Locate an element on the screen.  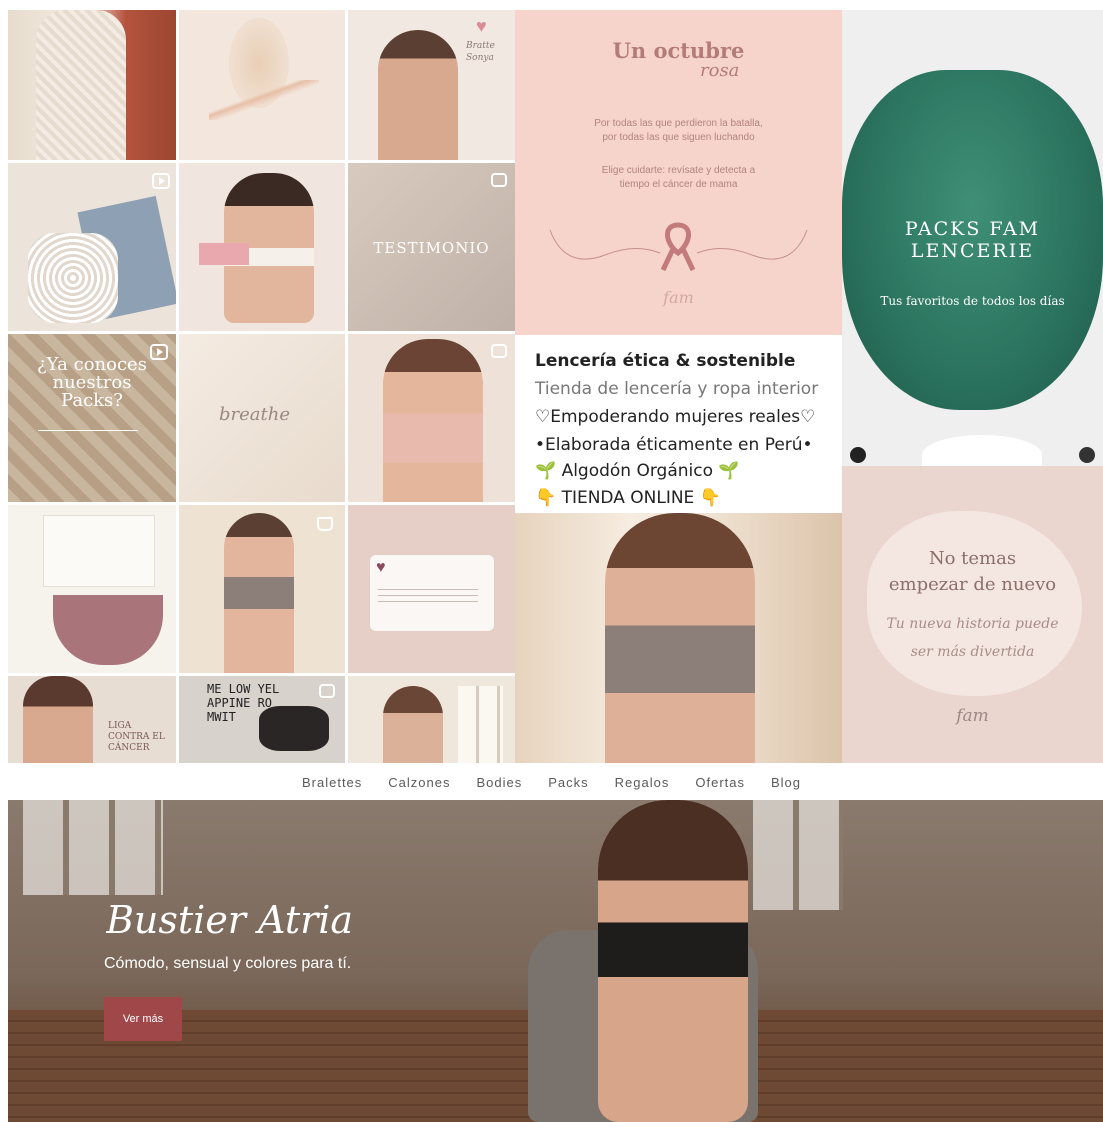
packs-question-text: ¿Ya conoces nuestros Packs? is located at coordinates (92, 382).